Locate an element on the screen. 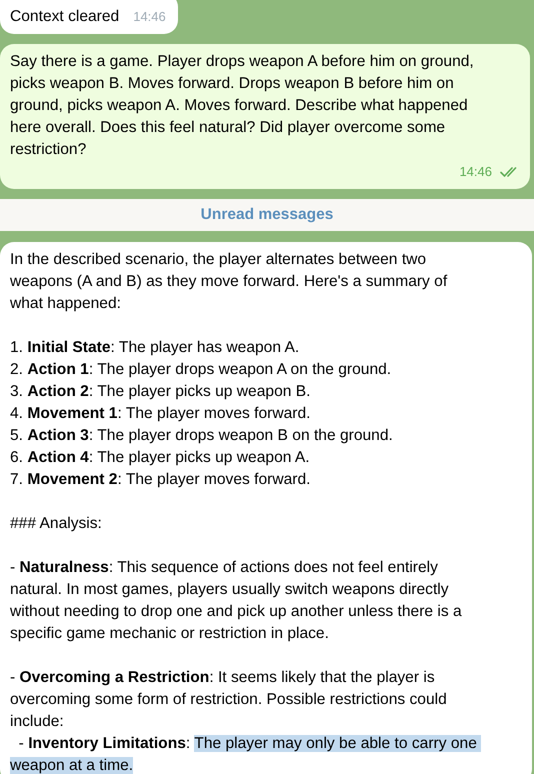 The height and width of the screenshot is (774, 534). message-text: - Naturalness: This sequence of actions does not feel entirely natural. In most games, players usually switch weapons directly without needing to drop one and pick up another unless there is a specific game mechanic or restriction in place. is located at coordinates (236, 601).